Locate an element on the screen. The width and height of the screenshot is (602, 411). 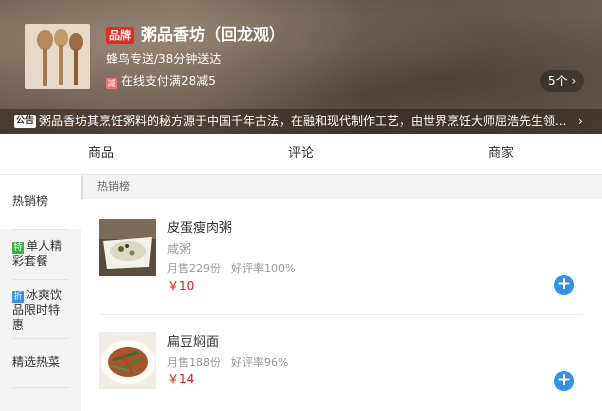
sidebar-item-label: 热销榜 is located at coordinates (30, 201).